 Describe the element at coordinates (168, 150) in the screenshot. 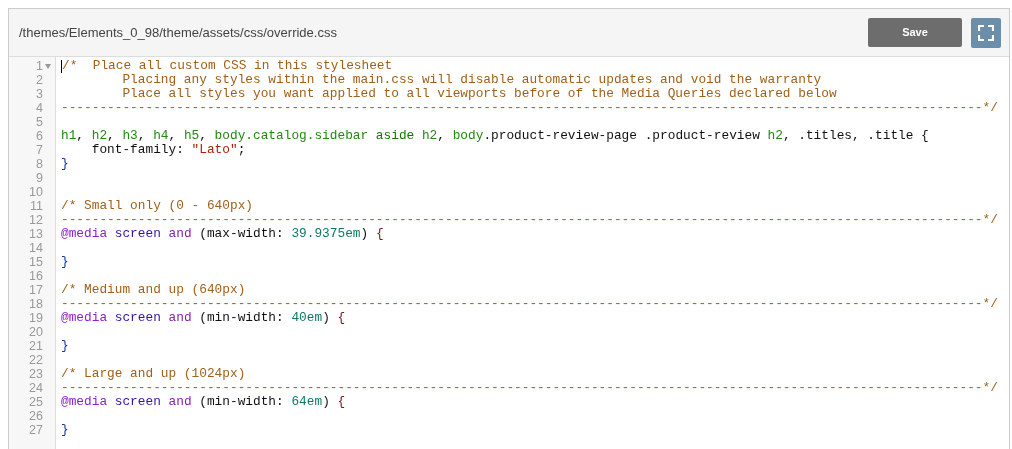

I see `code-line: font-family: "Lato";` at that location.